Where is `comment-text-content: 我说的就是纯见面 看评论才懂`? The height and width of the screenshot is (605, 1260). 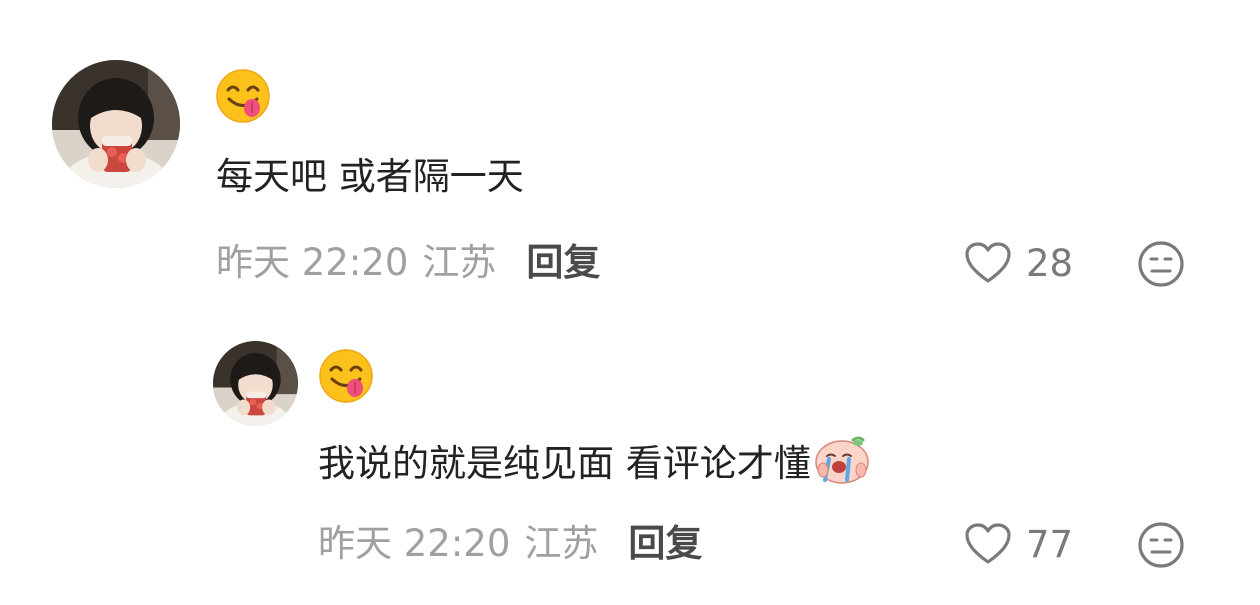
comment-text-content: 我说的就是纯见面 看评论才懂 is located at coordinates (564, 463).